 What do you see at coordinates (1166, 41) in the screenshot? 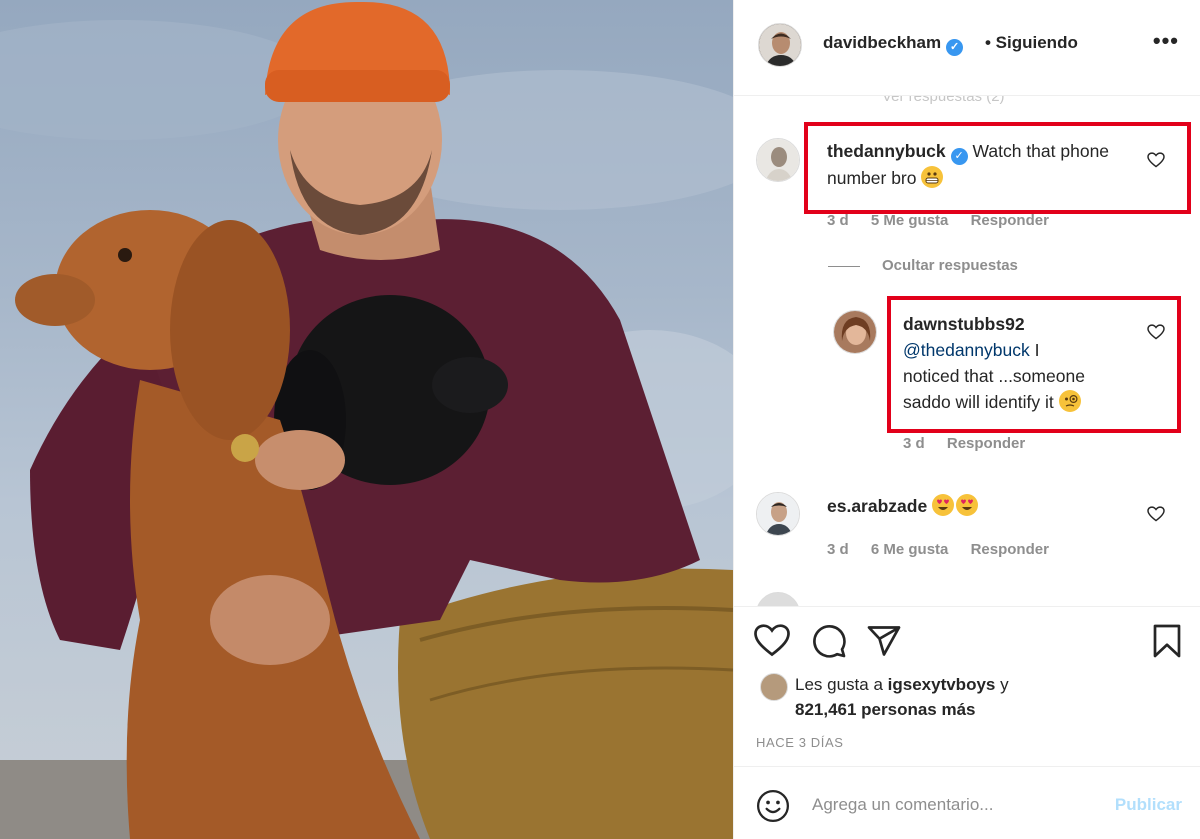
I see `more-options-icon: •••` at bounding box center [1166, 41].